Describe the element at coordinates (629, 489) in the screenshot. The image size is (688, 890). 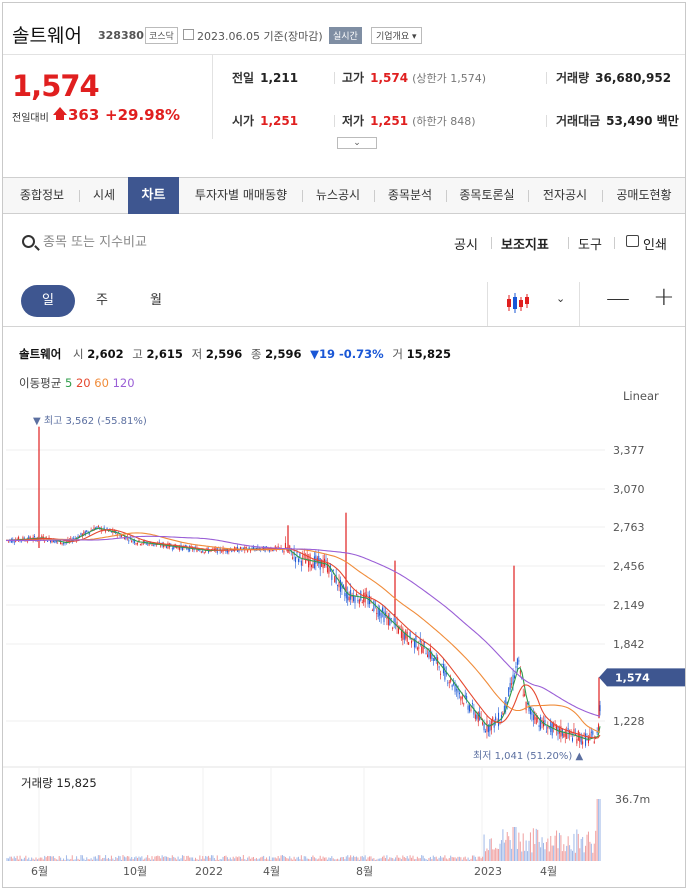
I see `y-tick-label: 3,070` at that location.